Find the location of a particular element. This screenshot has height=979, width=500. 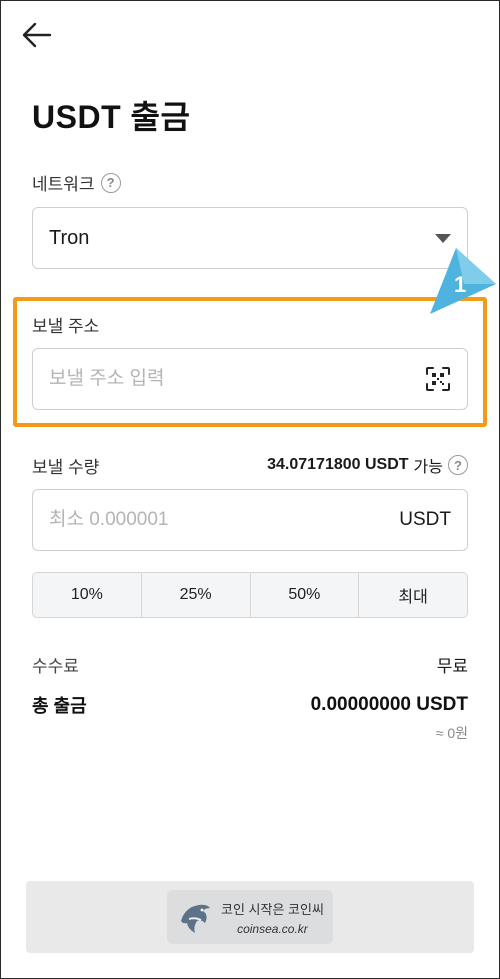

banner-url: coinsea.co.kr is located at coordinates (272, 928).